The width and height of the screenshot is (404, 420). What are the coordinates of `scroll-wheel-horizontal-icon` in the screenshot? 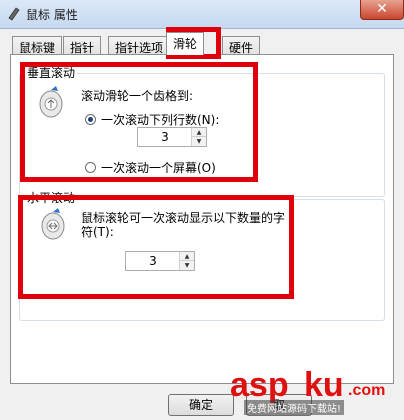 It's located at (53, 224).